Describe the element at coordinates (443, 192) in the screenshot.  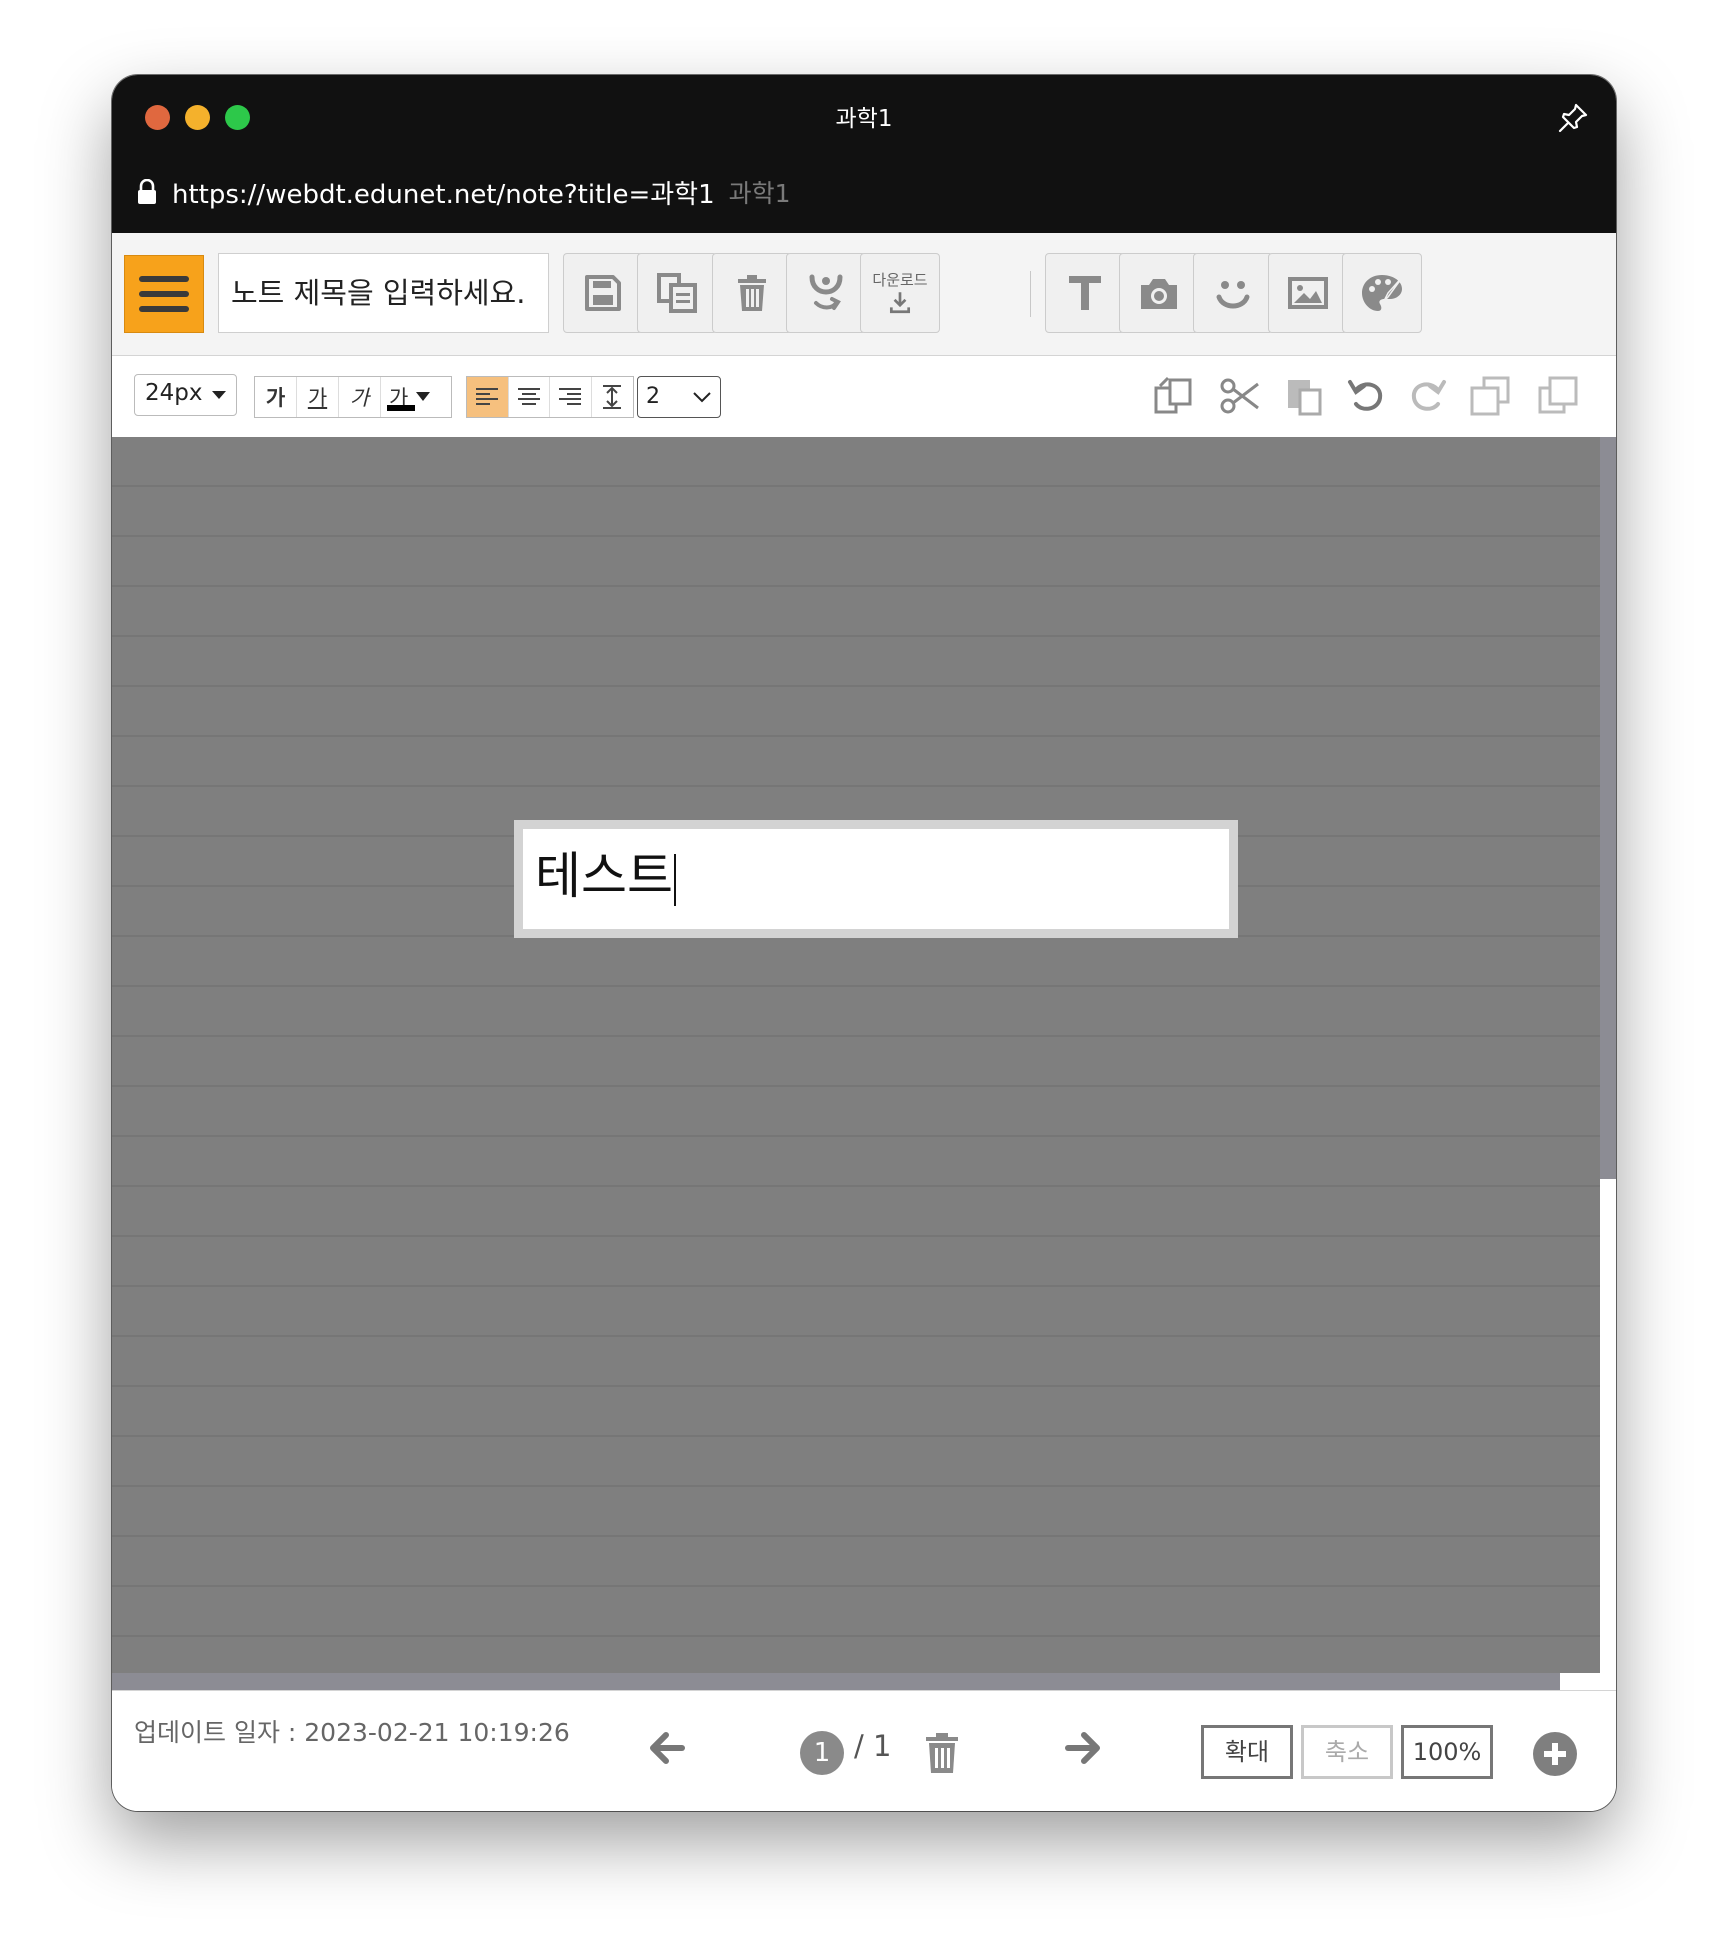
I see `url-text: https://webdt.edunet.net/note?title=과학1` at that location.